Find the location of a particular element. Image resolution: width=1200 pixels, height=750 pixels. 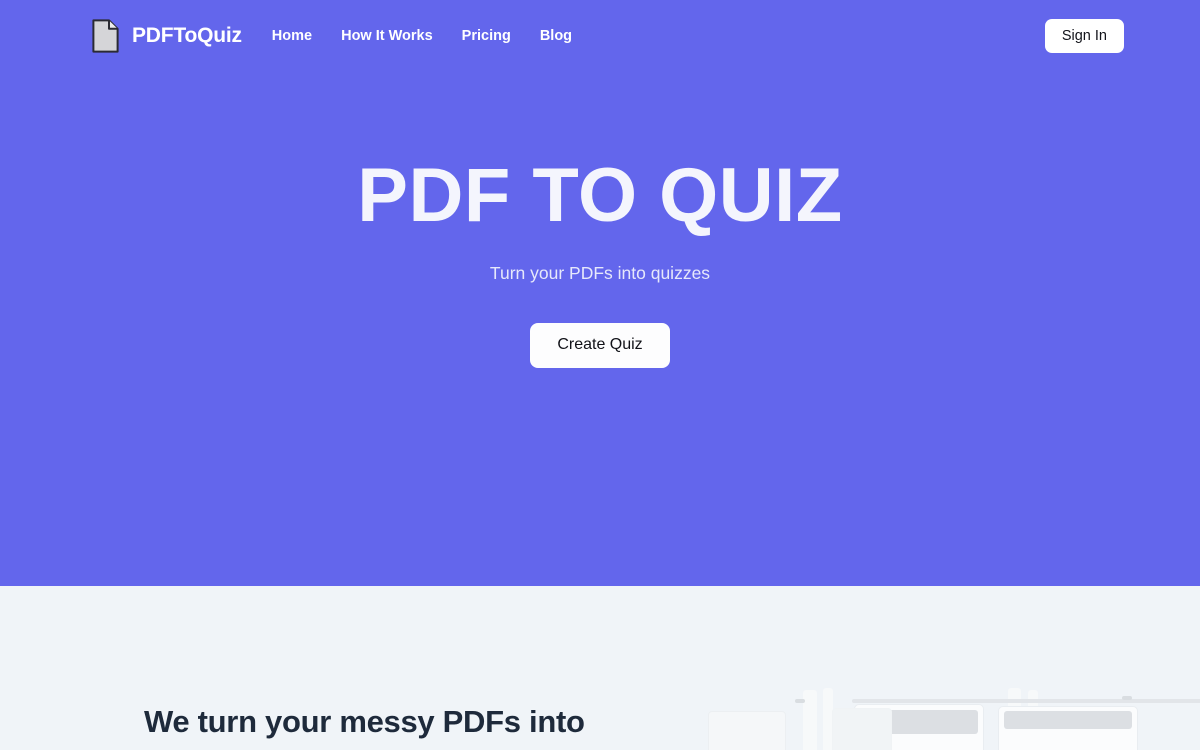

illustration-rule-top is located at coordinates (1026, 701).